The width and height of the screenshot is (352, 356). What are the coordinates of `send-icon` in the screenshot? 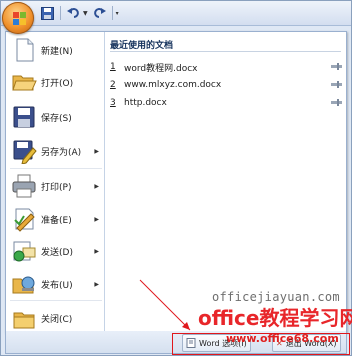 It's located at (24, 251).